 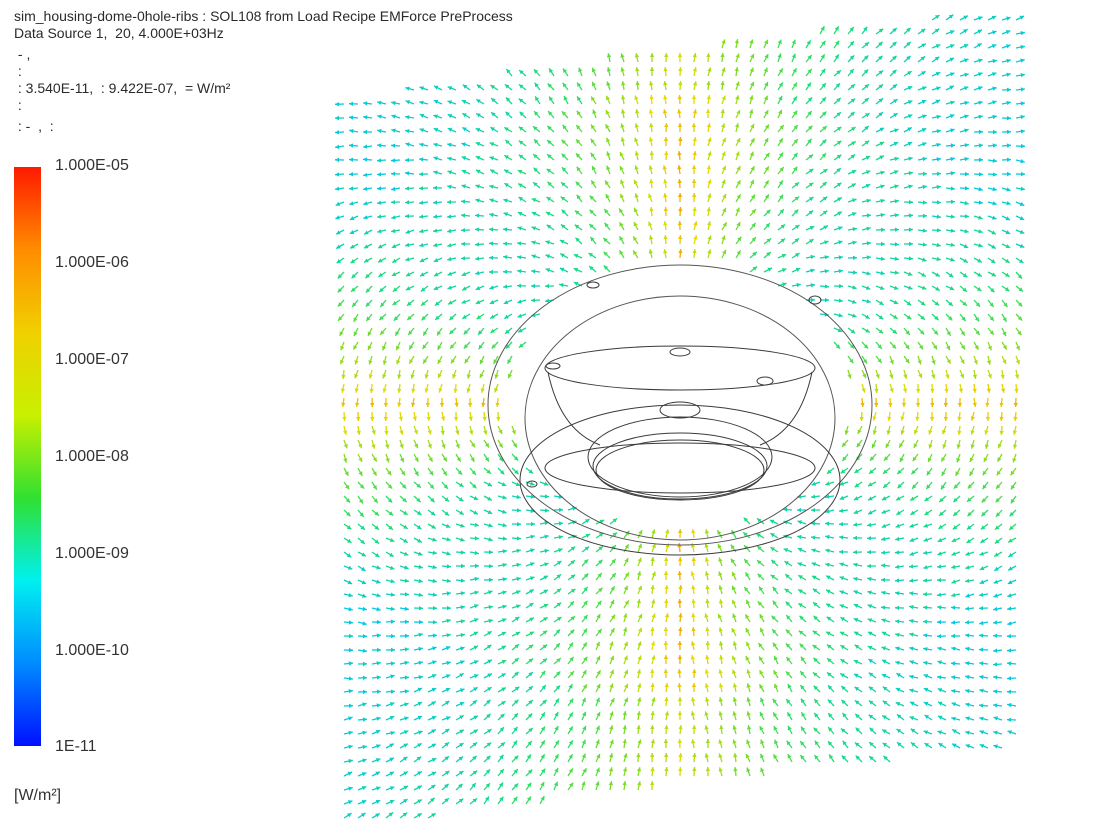 What do you see at coordinates (18, 71) in the screenshot?
I see `info-line: :` at bounding box center [18, 71].